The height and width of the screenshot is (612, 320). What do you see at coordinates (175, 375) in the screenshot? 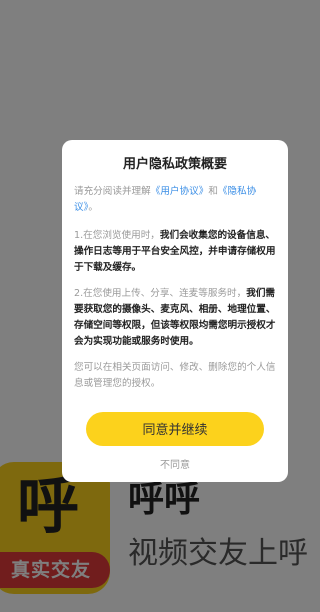
I see `manage-info-paragraph: 您可以在相关页面访问、修改、删除您的个人信息或管理您的授权。` at bounding box center [175, 375].